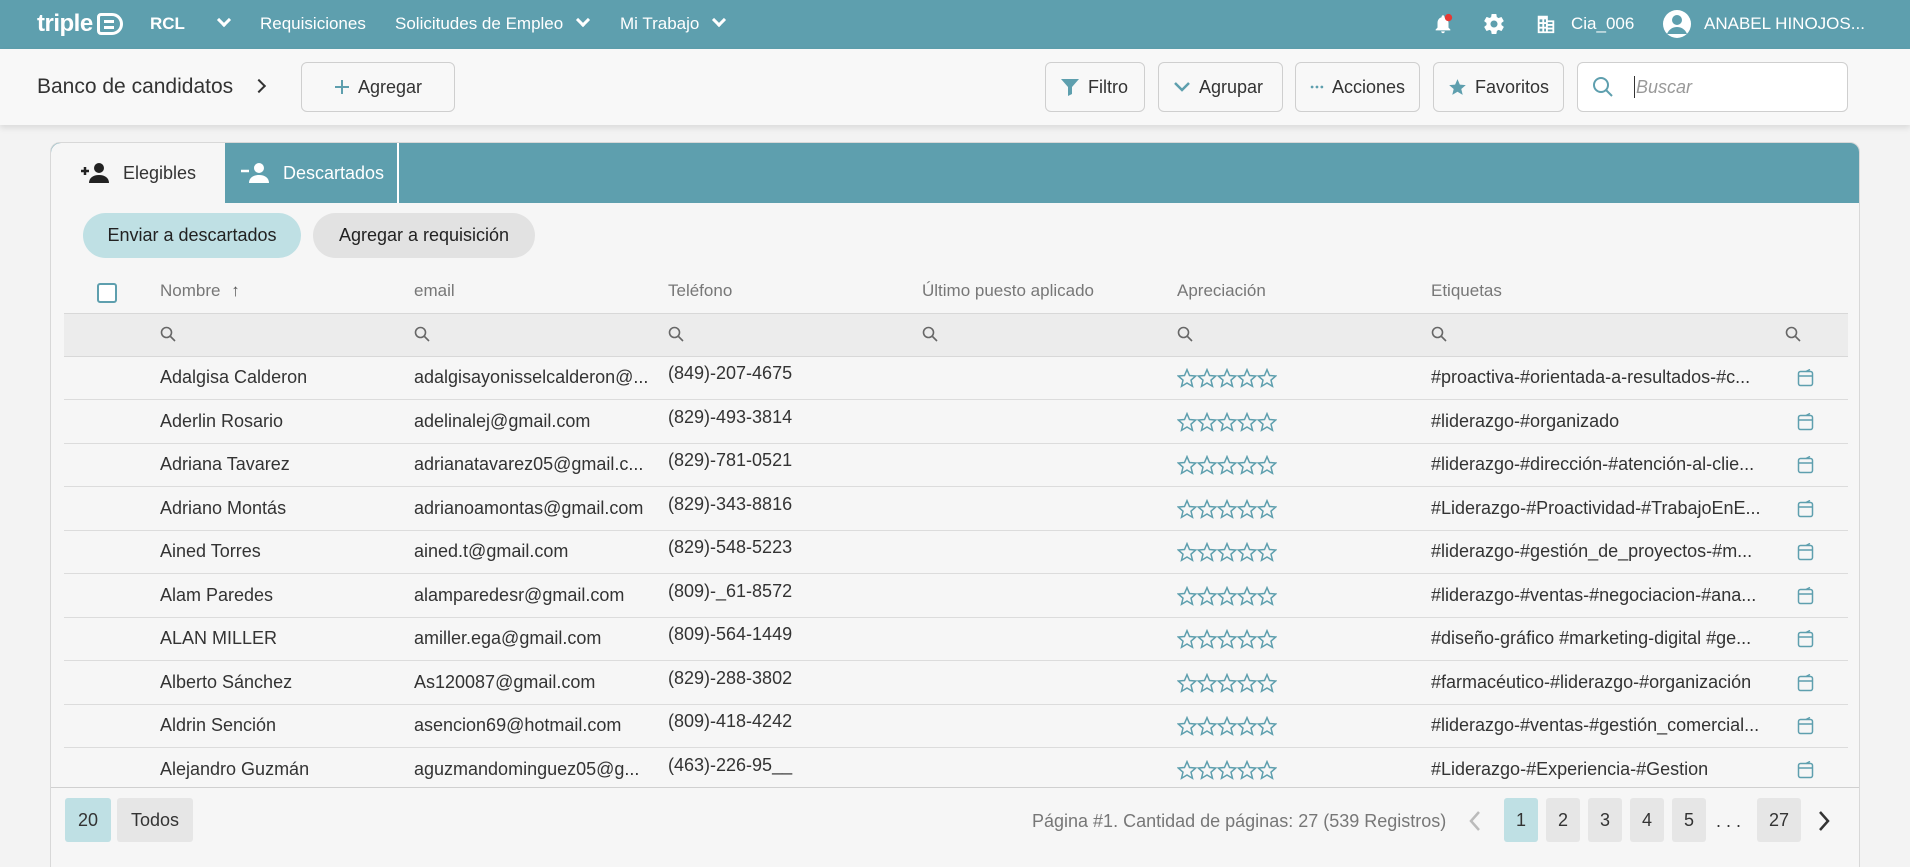 Image resolution: width=1910 pixels, height=867 pixels. I want to click on tab-descartados: Descartados, so click(312, 173).